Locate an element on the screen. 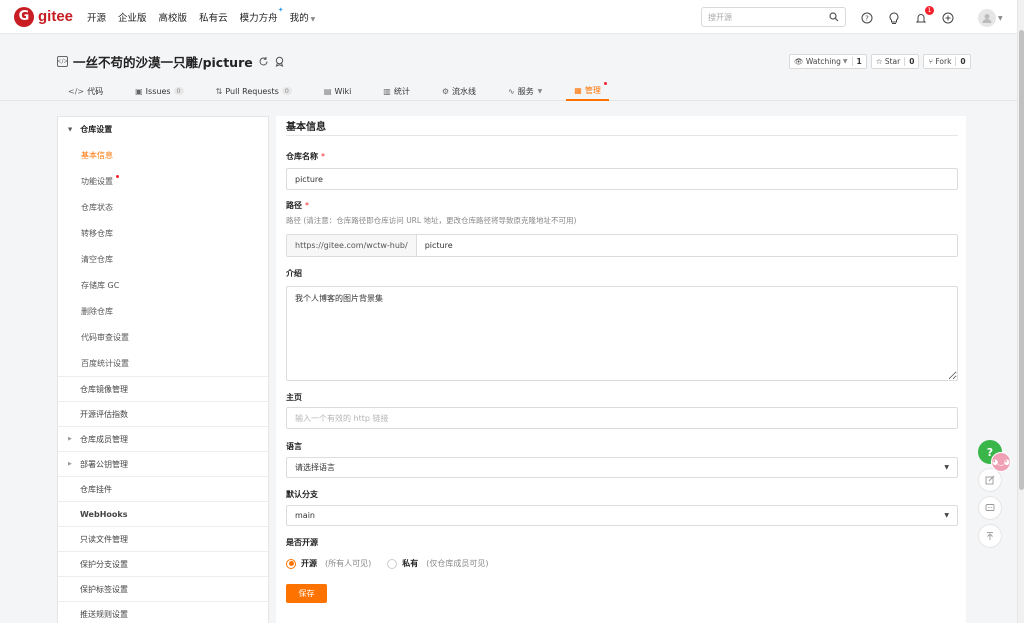 The height and width of the screenshot is (623, 1024). tab-services-label: 服务 is located at coordinates (525, 91).